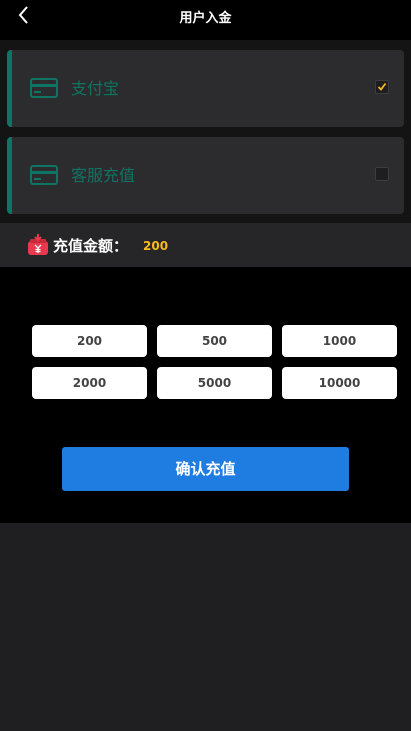 This screenshot has height=731, width=411. I want to click on confirm-recharge-button: 确认充值, so click(205, 469).